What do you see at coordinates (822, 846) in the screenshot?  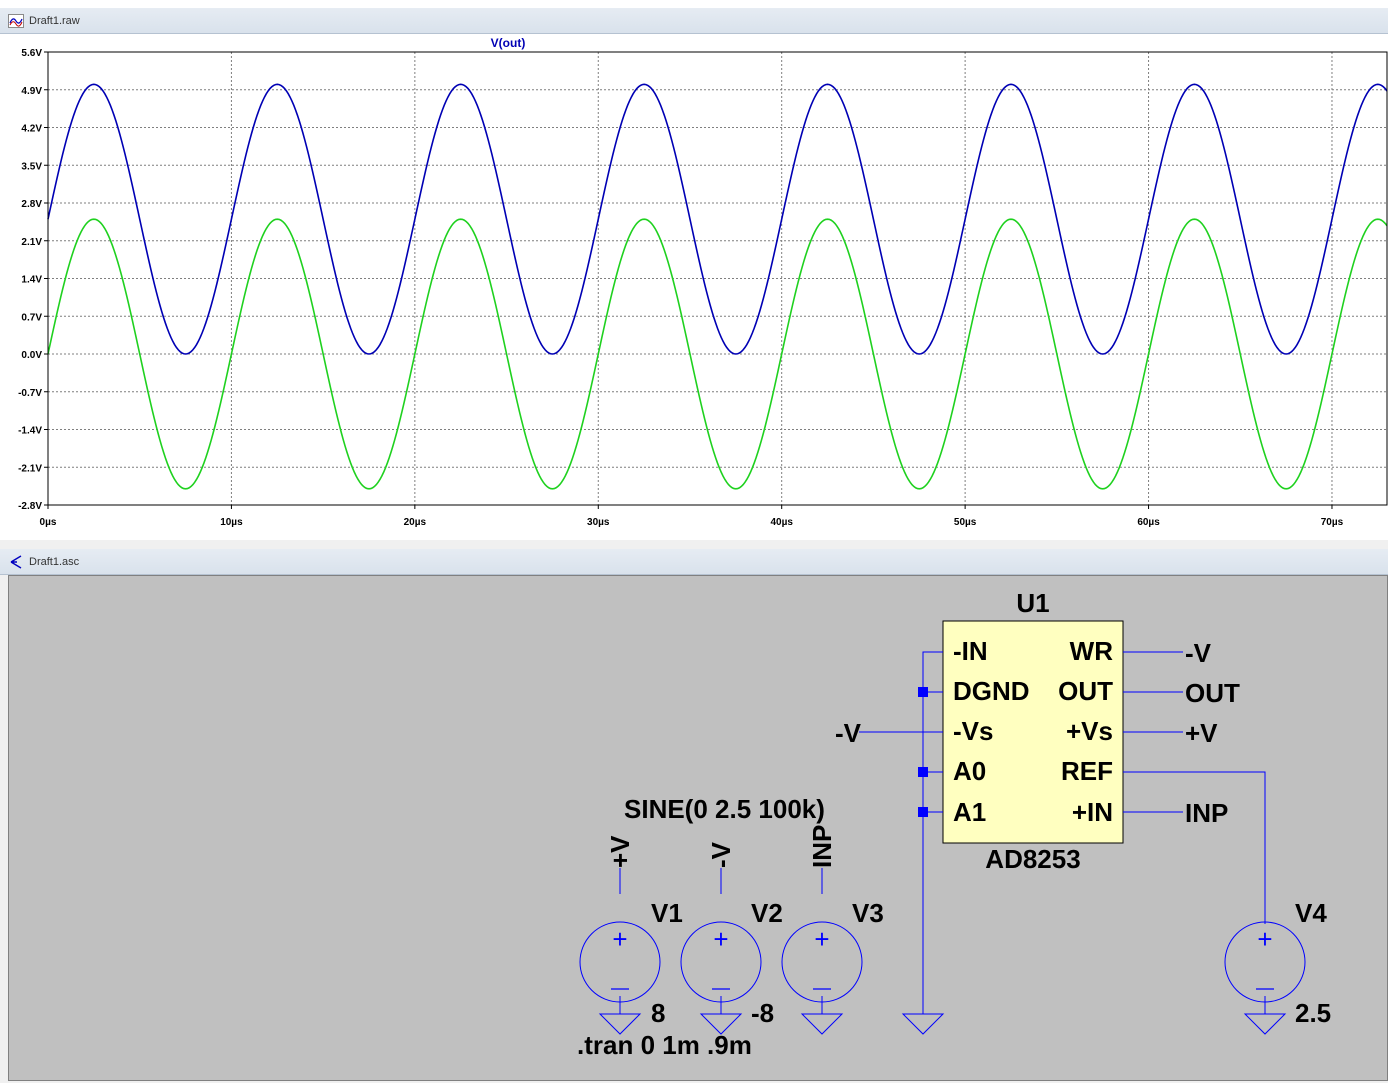 I see `net-label-inp-v3: INP` at bounding box center [822, 846].